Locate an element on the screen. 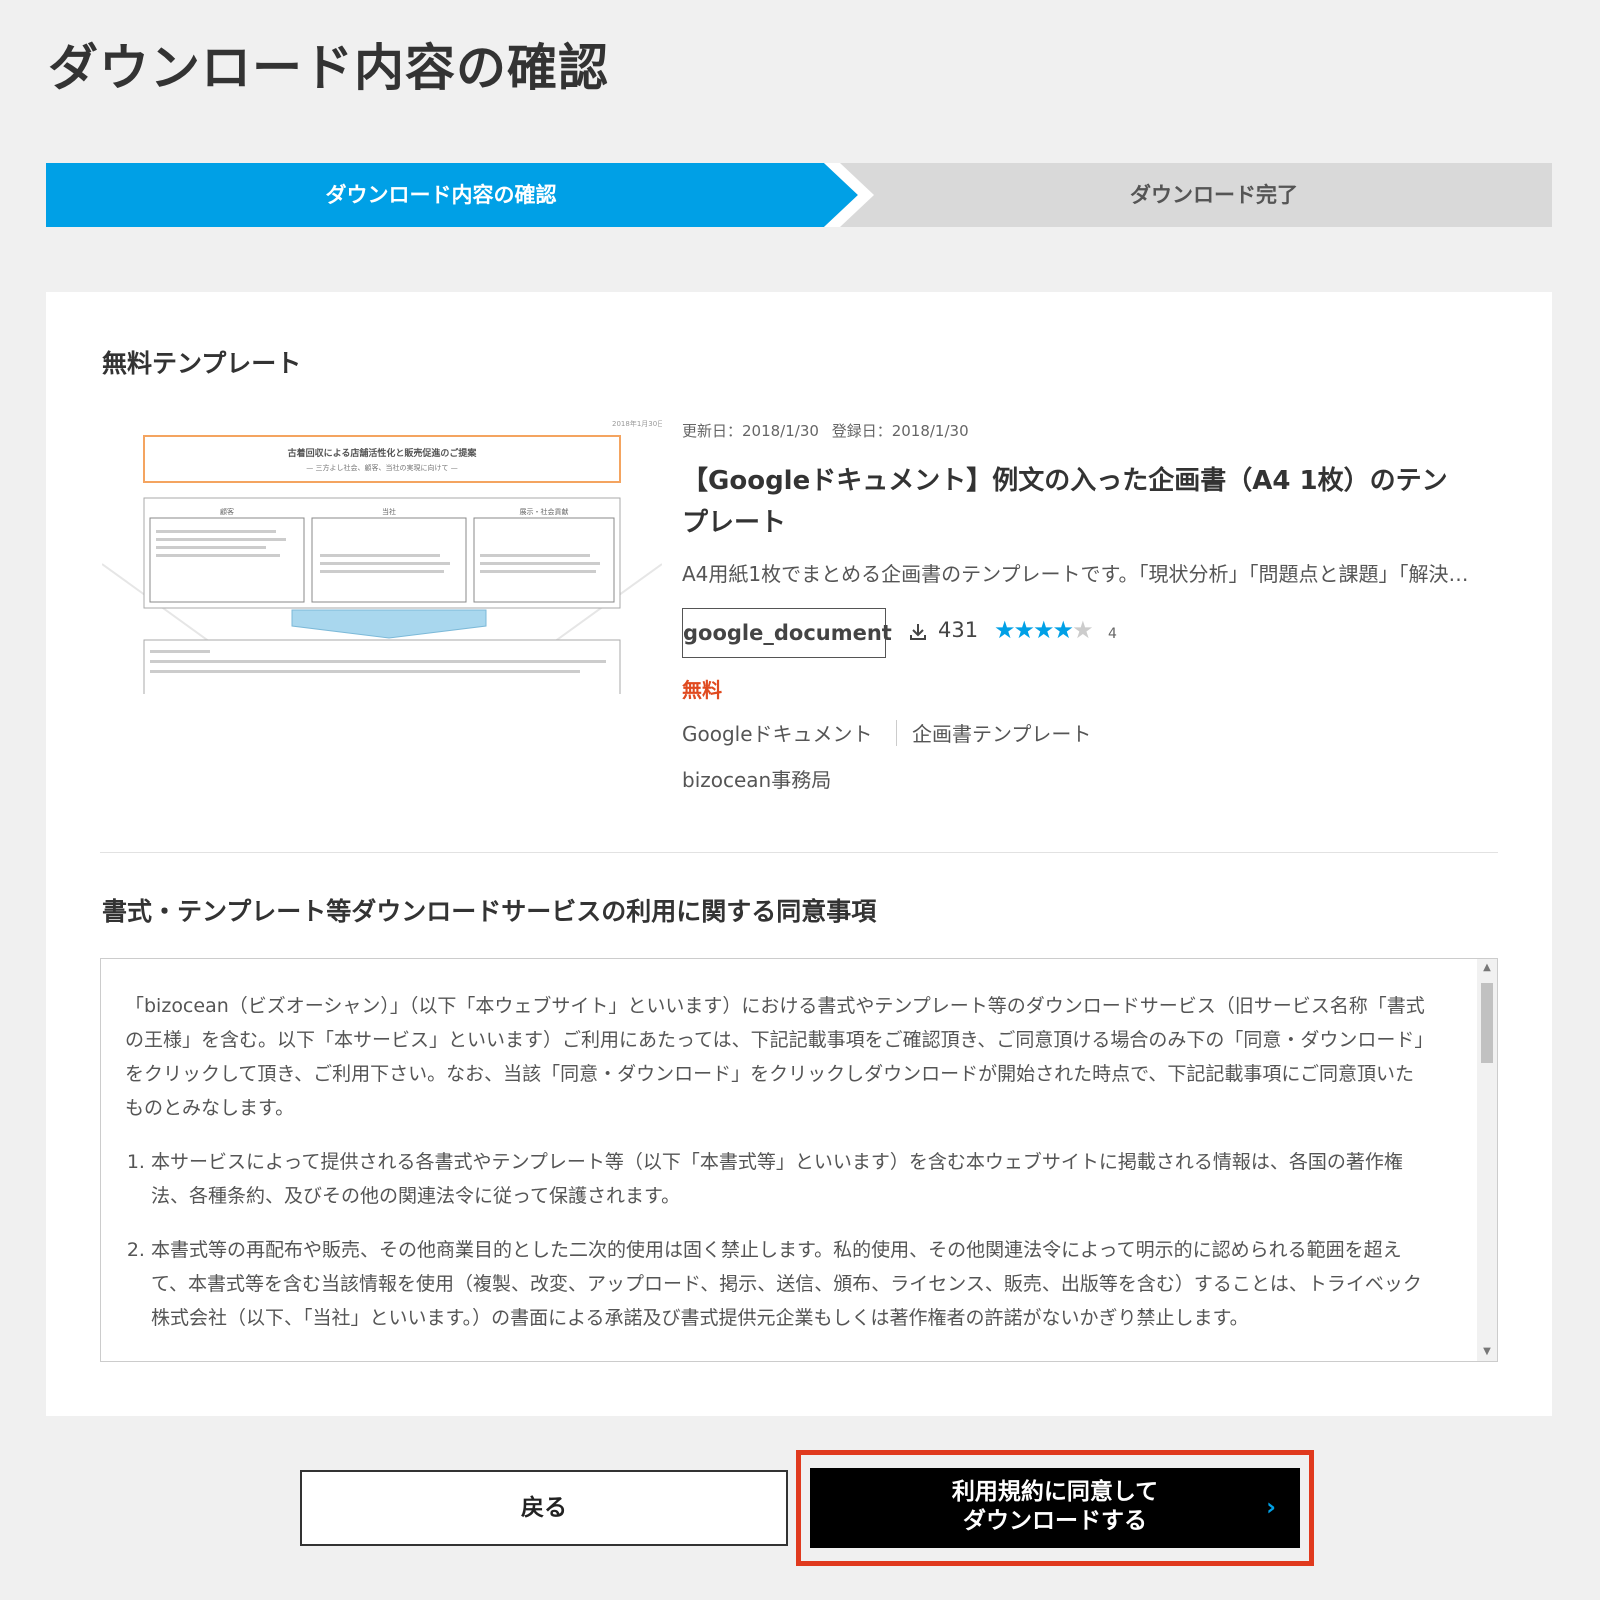 The width and height of the screenshot is (1600, 1600). agree-button-line2: ダウンロードする is located at coordinates (1055, 1521).